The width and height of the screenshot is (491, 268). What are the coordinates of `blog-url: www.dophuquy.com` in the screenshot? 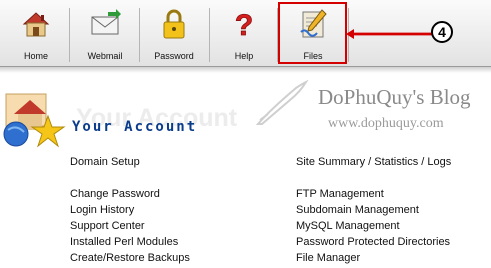 It's located at (386, 123).